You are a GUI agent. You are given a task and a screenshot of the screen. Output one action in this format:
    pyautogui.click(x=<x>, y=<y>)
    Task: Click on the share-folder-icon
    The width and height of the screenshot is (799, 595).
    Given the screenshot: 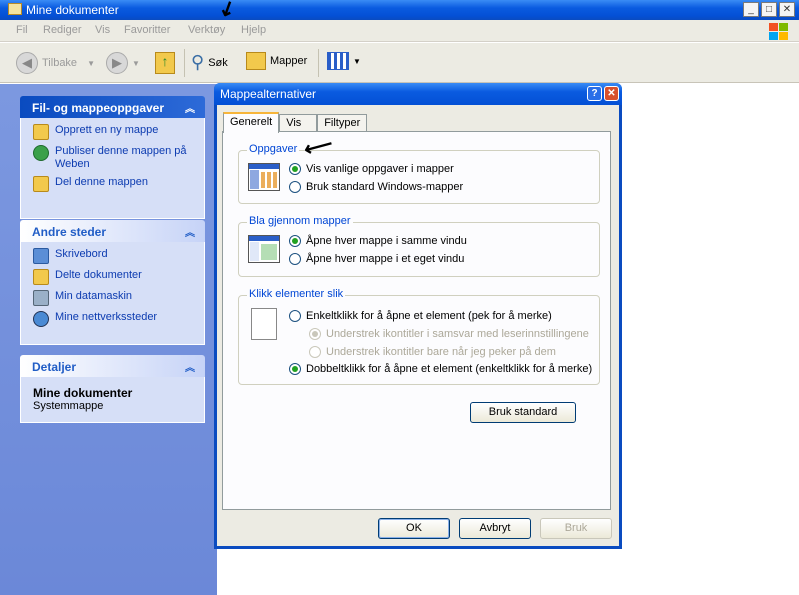 What is the action you would take?
    pyautogui.click(x=41, y=184)
    